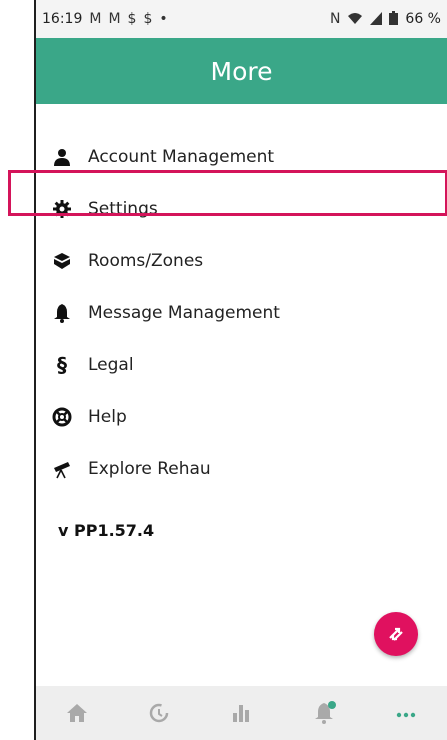 The image size is (447, 740). What do you see at coordinates (62, 469) in the screenshot?
I see `telescope-icon` at bounding box center [62, 469].